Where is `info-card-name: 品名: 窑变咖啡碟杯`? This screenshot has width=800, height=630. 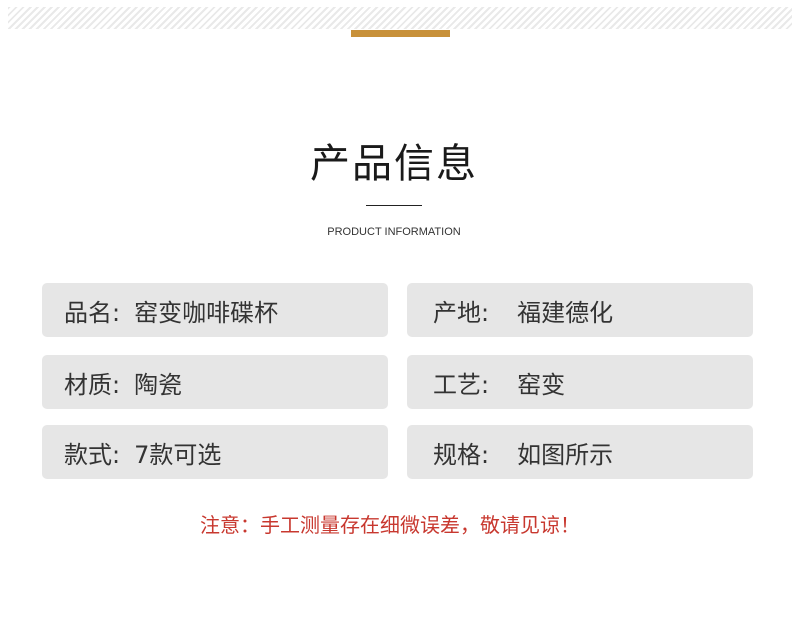
info-card-name: 品名: 窑变咖啡碟杯 is located at coordinates (215, 310).